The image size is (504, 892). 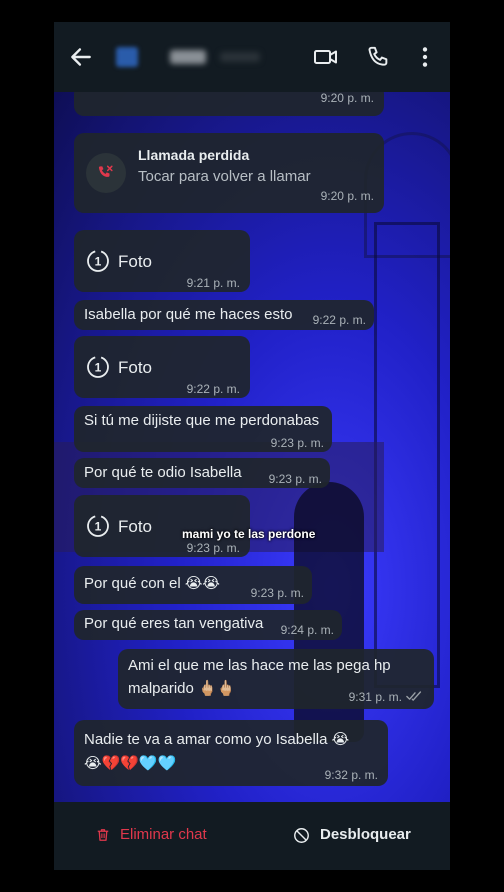 What do you see at coordinates (326, 57) in the screenshot?
I see `video-call-icon` at bounding box center [326, 57].